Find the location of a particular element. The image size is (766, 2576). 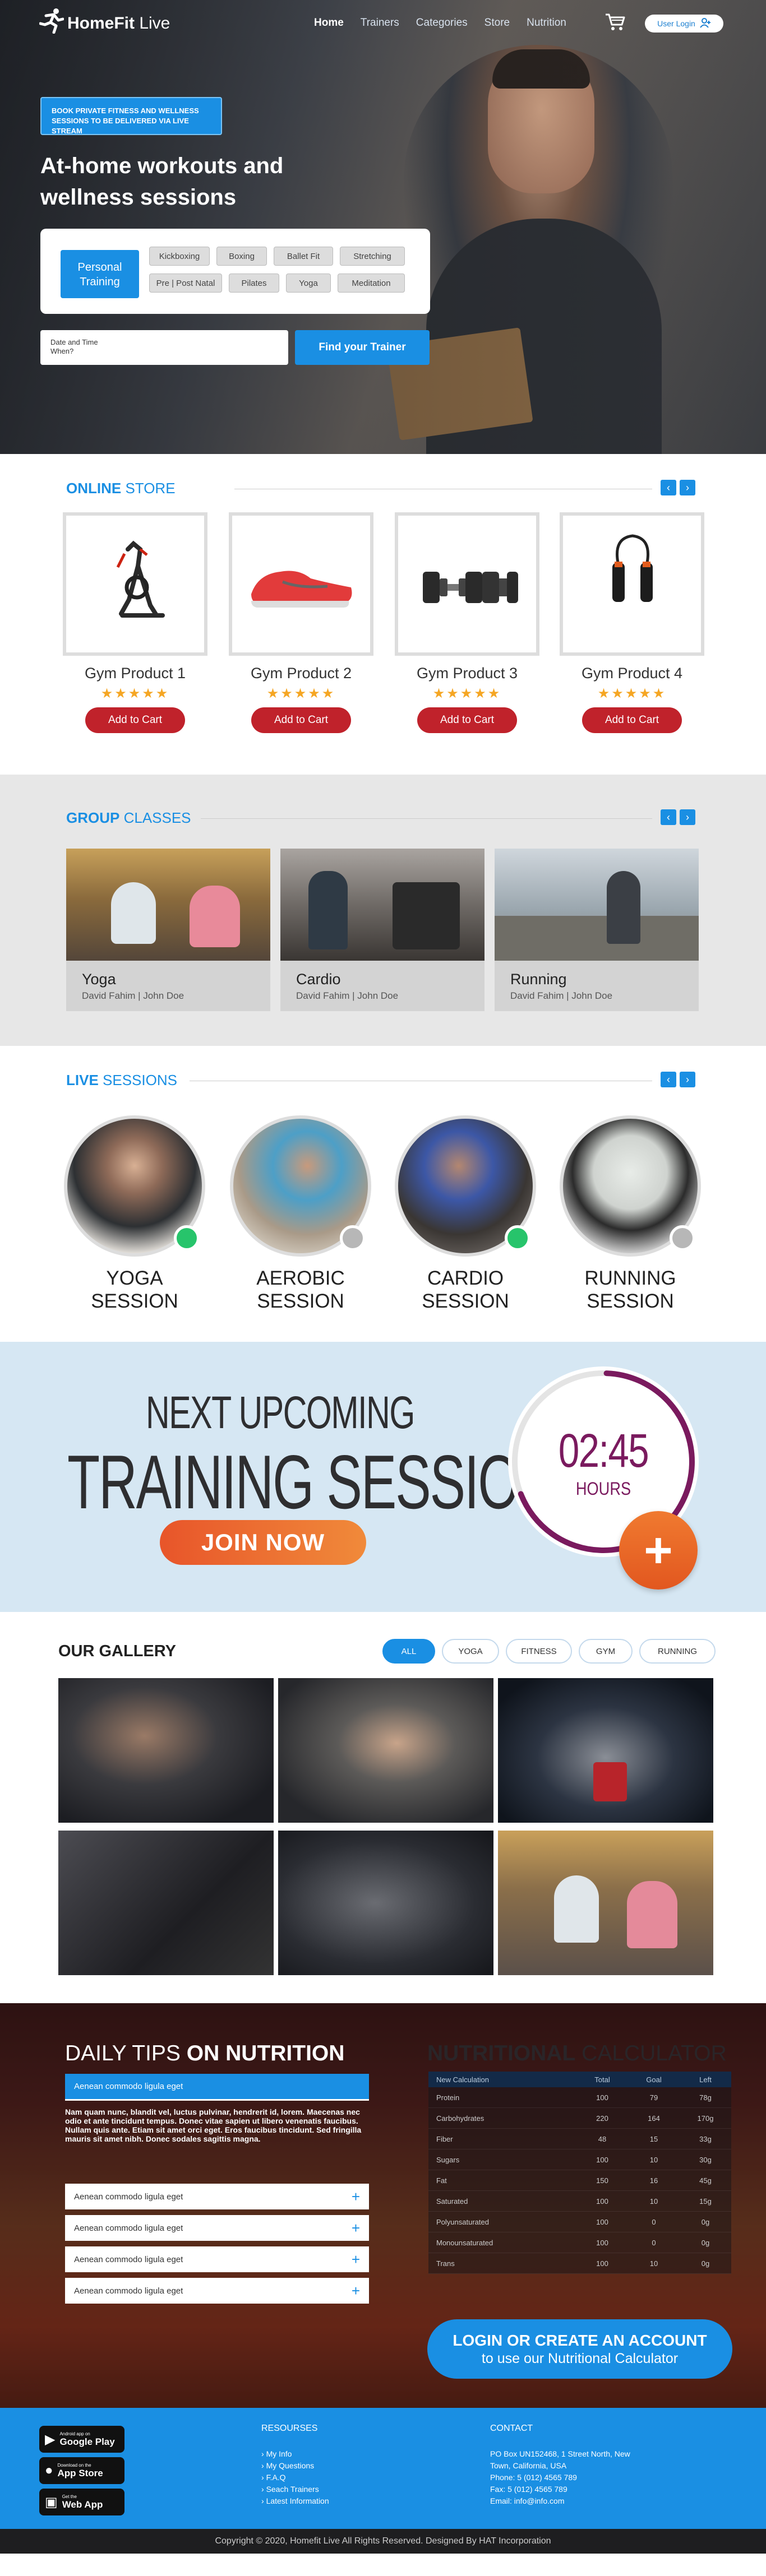

chip-ballet-fit: Ballet Fit is located at coordinates (303, 256).